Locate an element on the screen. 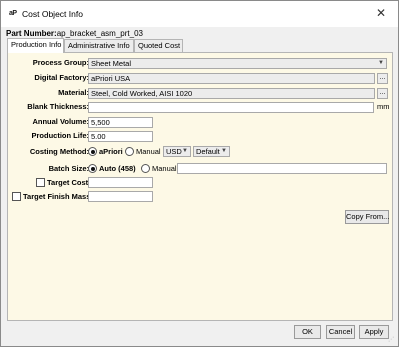 The width and height of the screenshot is (399, 347). process-group-select: Sheet Metal ▼ is located at coordinates (237, 63).